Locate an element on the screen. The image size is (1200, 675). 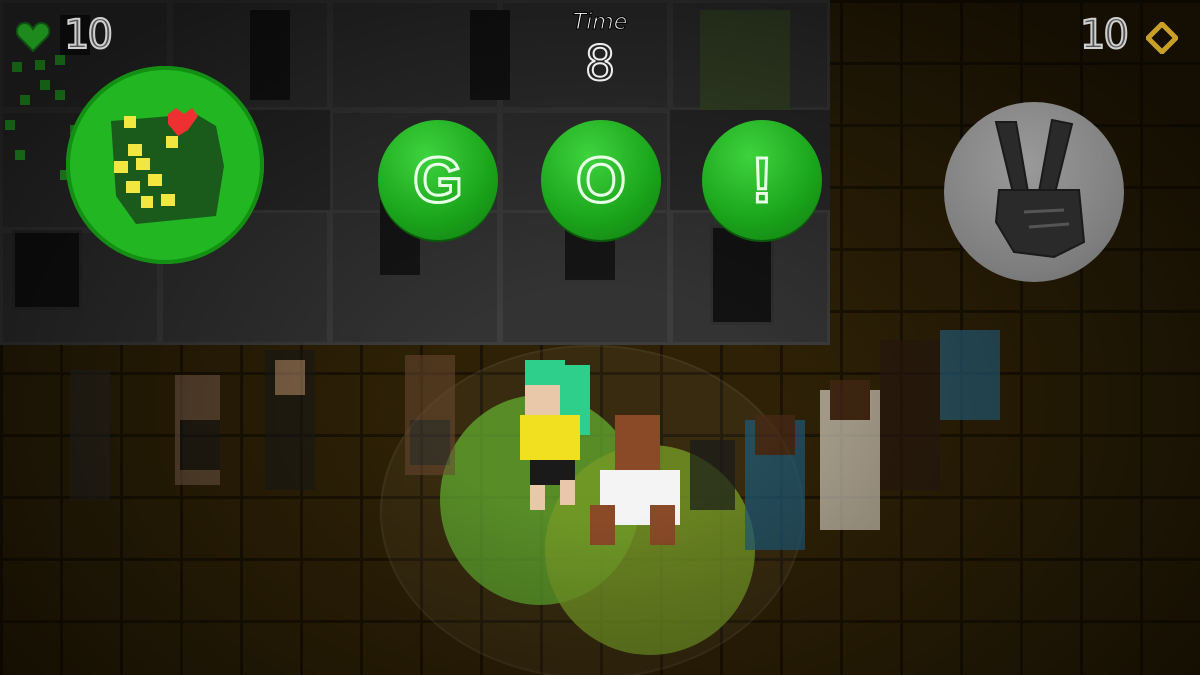
go-letter-label: O is located at coordinates (601, 180).